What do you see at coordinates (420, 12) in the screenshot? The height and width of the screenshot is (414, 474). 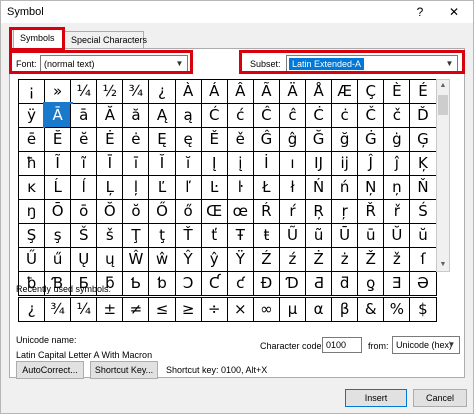 I see `help-button: ?` at bounding box center [420, 12].